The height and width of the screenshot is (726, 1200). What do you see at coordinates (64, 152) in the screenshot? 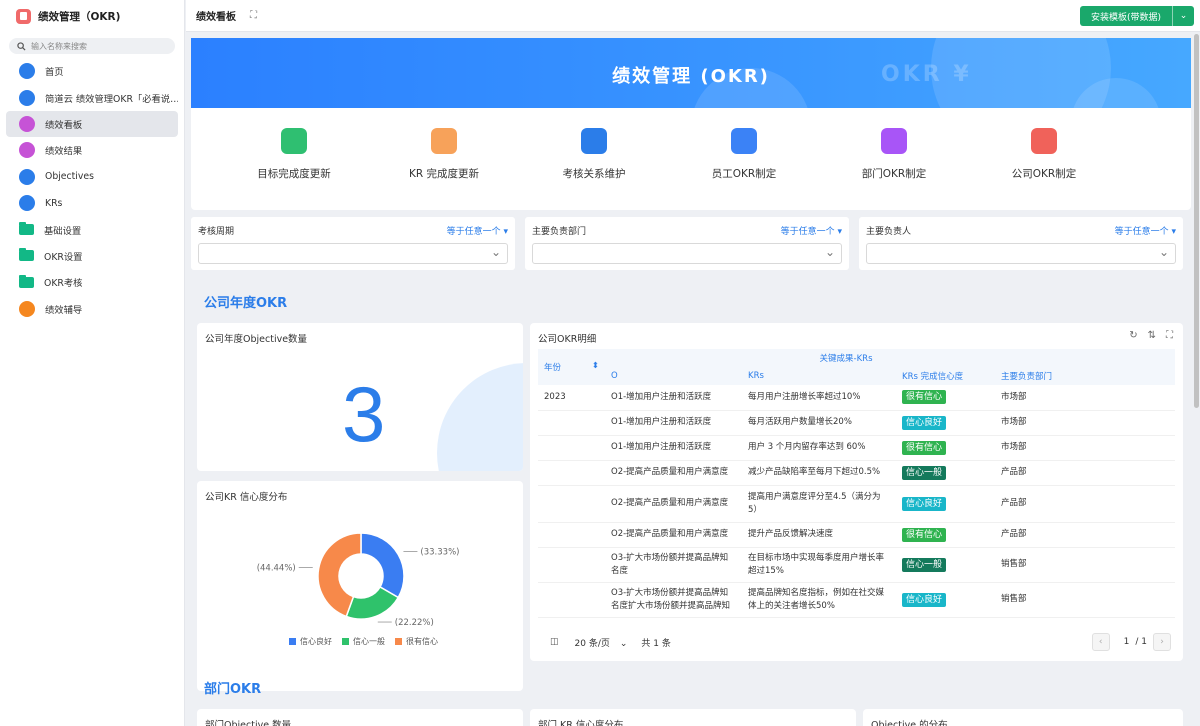
I see `sidebar-item-label: 绩效结果` at bounding box center [64, 152].